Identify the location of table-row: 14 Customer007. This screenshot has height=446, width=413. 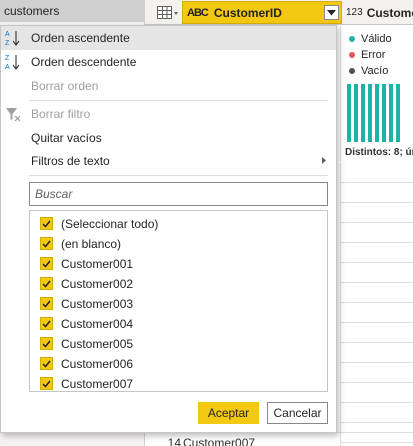
(279, 439).